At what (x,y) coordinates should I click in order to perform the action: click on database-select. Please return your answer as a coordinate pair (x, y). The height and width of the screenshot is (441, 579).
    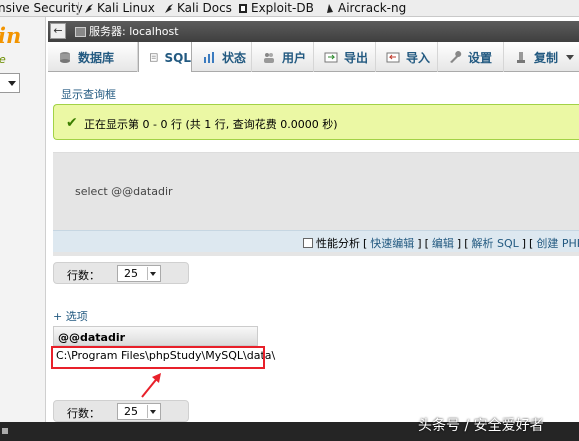
    Looking at the image, I should click on (10, 83).